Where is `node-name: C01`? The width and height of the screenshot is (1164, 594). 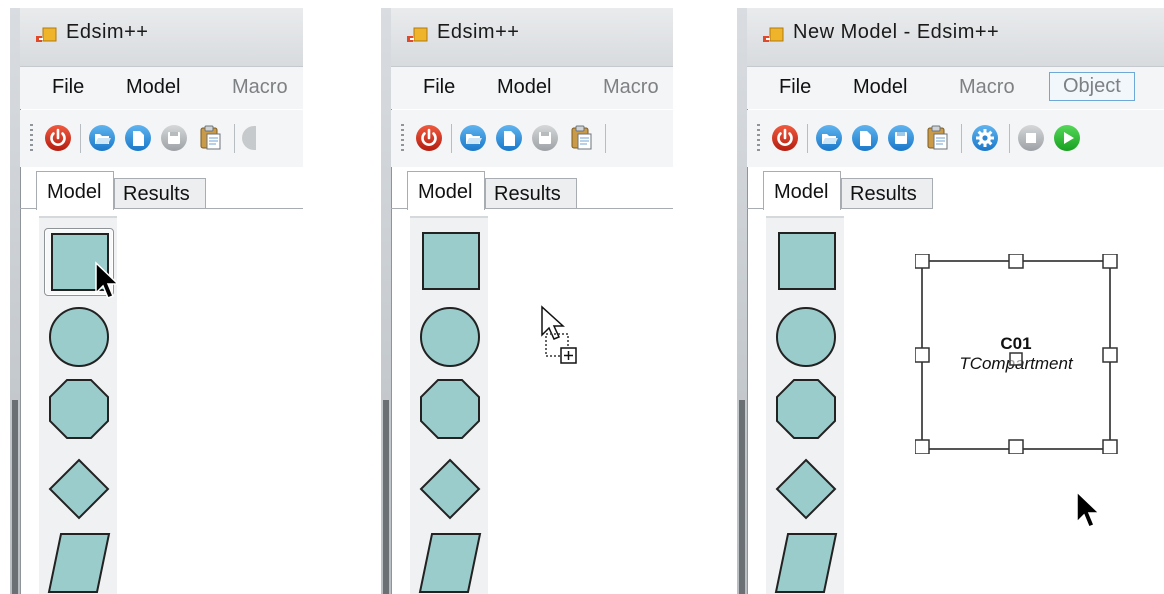
node-name: C01 is located at coordinates (1016, 343).